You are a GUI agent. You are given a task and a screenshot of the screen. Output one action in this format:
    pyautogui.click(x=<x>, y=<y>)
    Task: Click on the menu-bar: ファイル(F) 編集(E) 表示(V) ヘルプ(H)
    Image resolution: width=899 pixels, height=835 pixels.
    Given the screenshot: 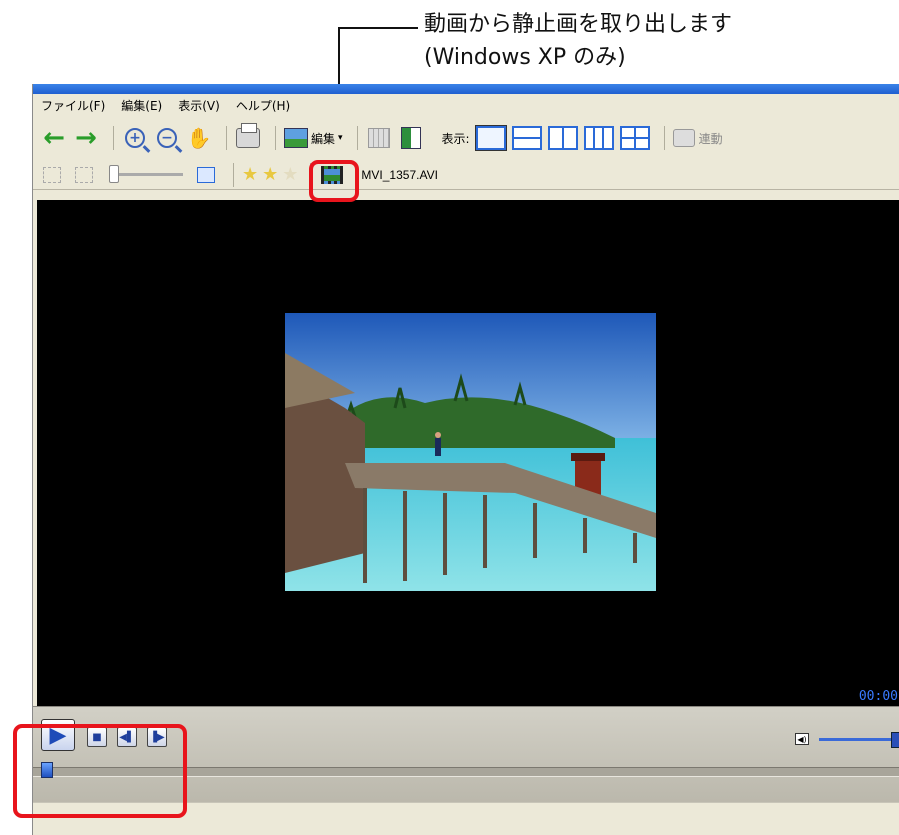 What is the action you would take?
    pyautogui.click(x=466, y=105)
    